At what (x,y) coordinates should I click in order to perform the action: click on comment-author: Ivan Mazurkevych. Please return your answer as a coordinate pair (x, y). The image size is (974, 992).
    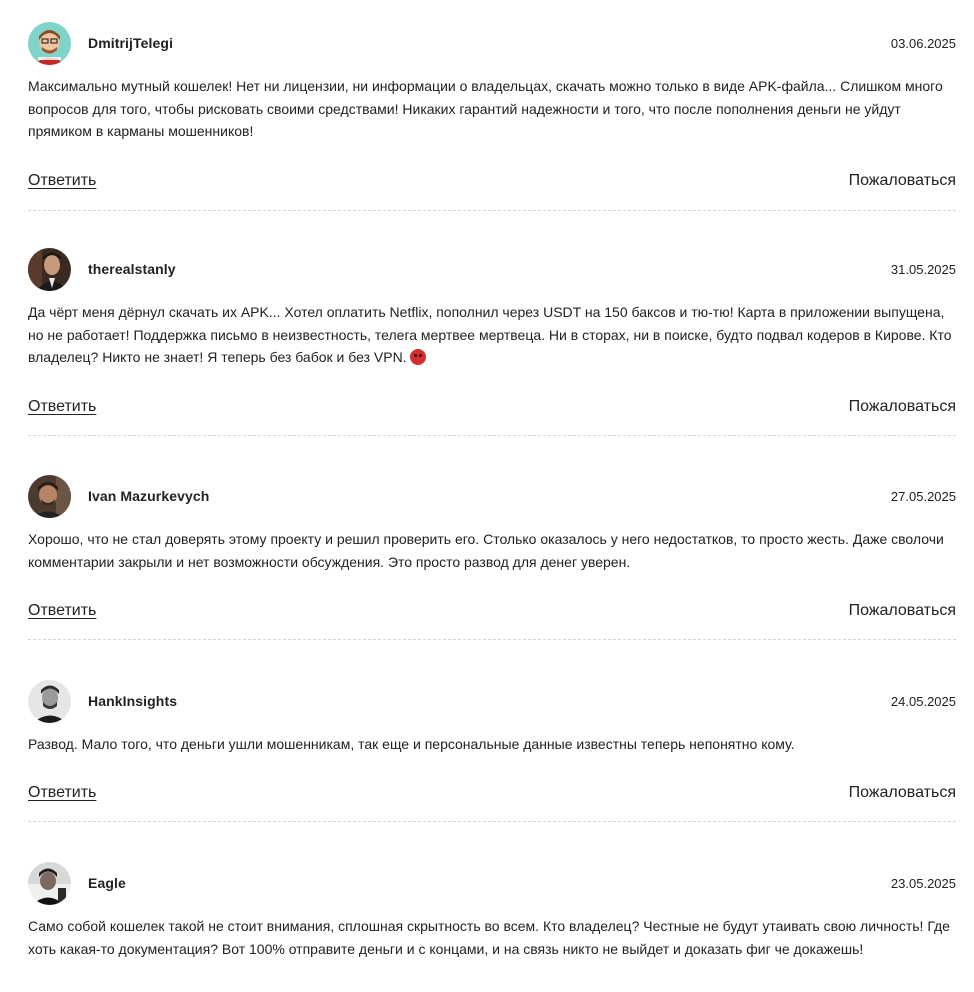
    Looking at the image, I should click on (148, 496).